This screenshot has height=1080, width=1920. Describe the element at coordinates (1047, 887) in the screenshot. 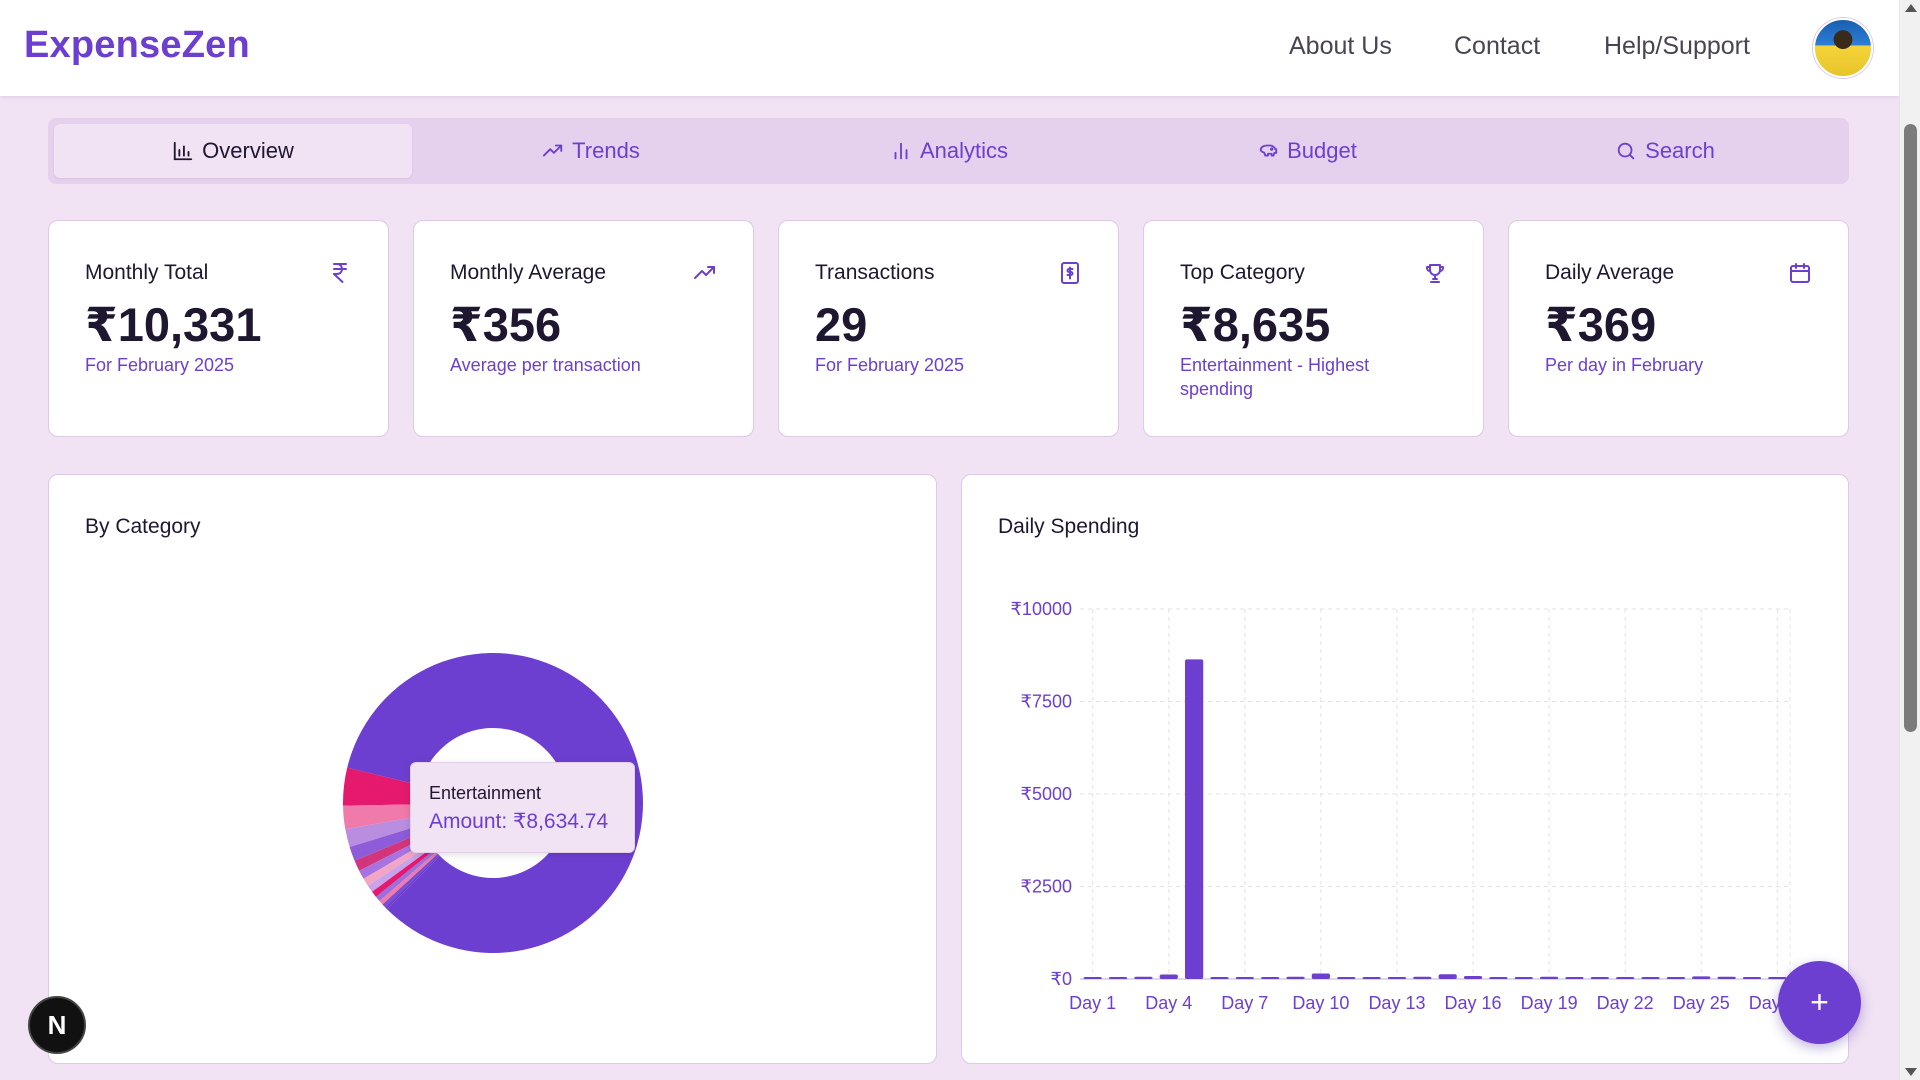

I see `y-tick-label: ₹2500` at that location.